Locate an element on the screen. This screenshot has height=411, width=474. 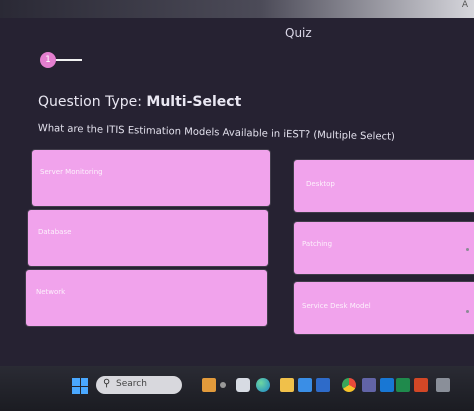
app-dot-icon is located at coordinates (223, 385).